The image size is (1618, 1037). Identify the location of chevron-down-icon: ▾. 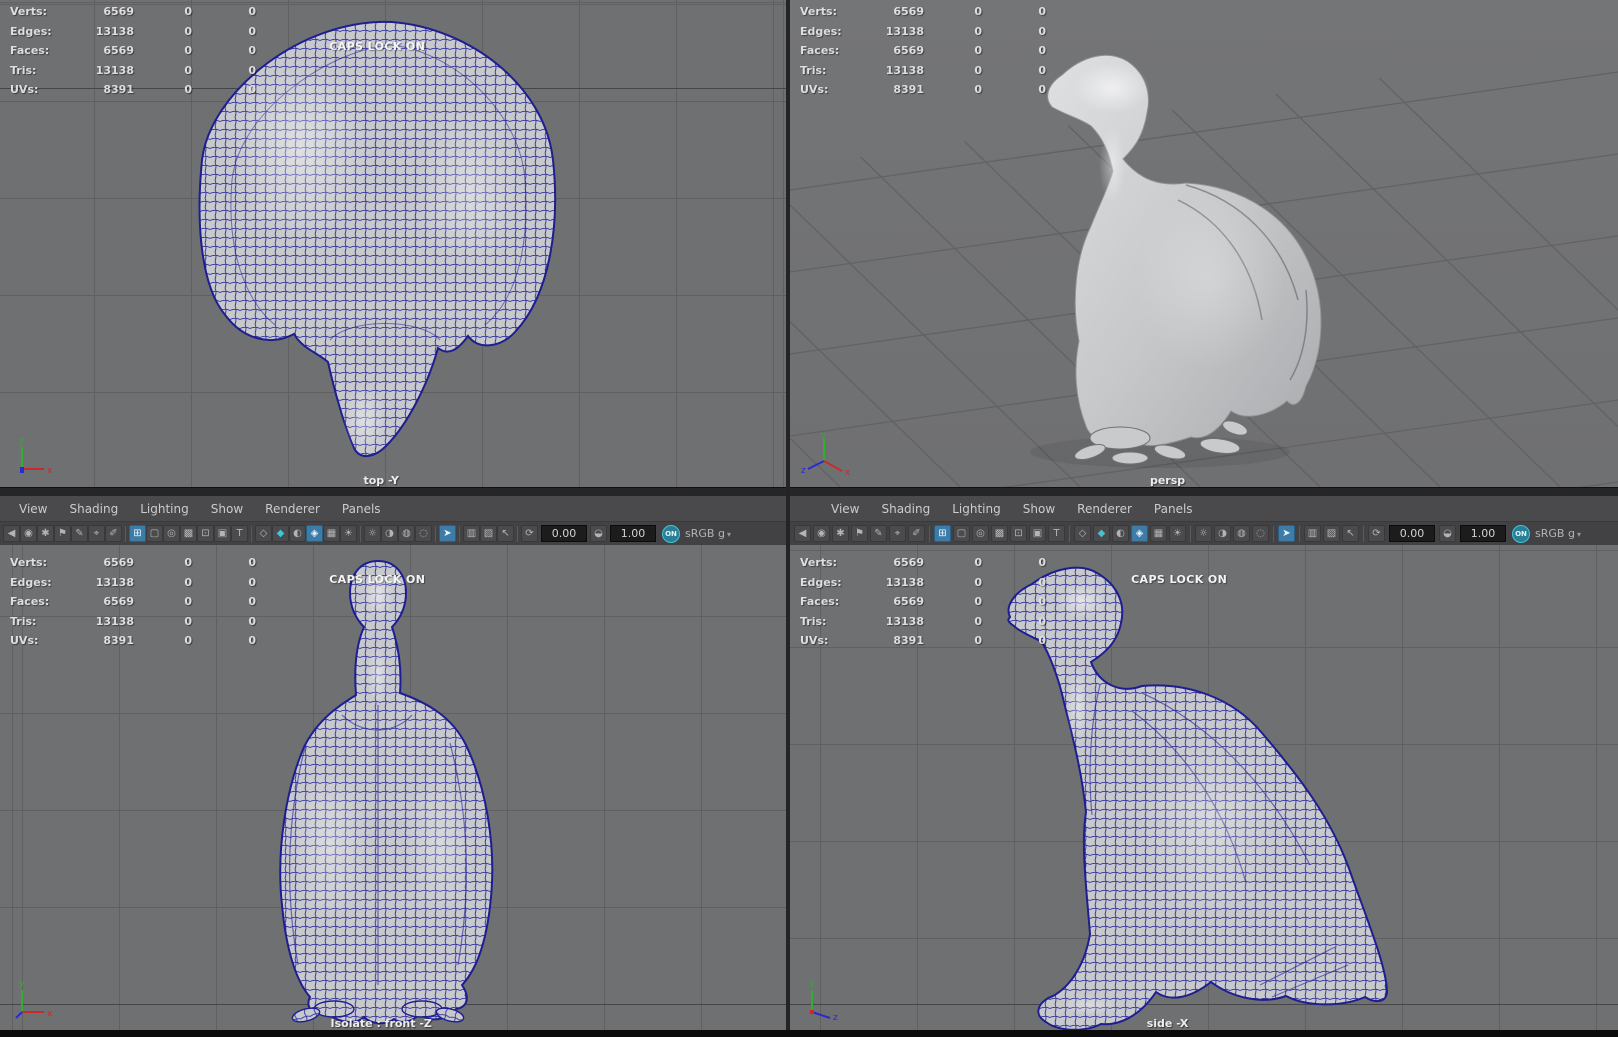
(728, 534).